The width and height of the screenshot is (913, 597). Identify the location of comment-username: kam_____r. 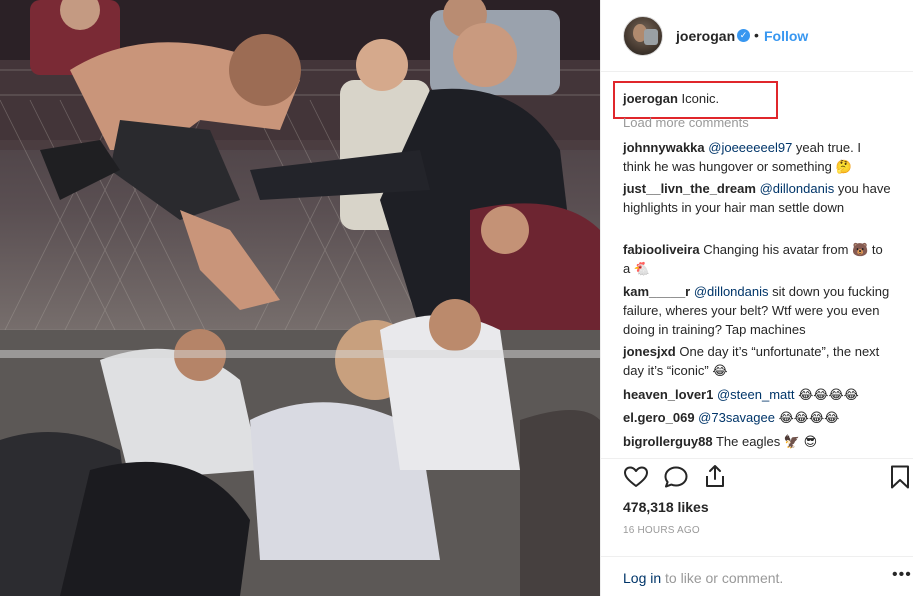
(656, 291).